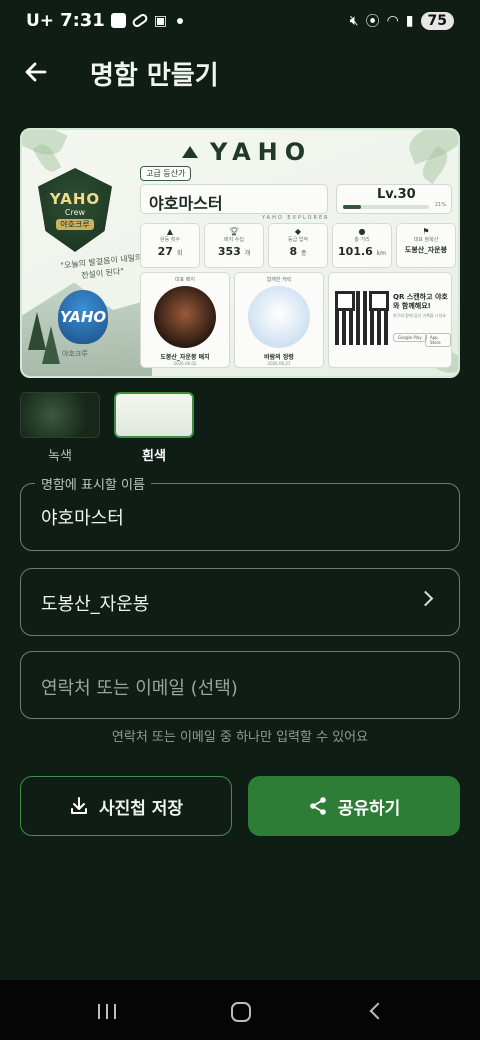 This screenshot has height=1040, width=480. What do you see at coordinates (154, 456) in the screenshot?
I see `theme-label-white: 흰색` at bounding box center [154, 456].